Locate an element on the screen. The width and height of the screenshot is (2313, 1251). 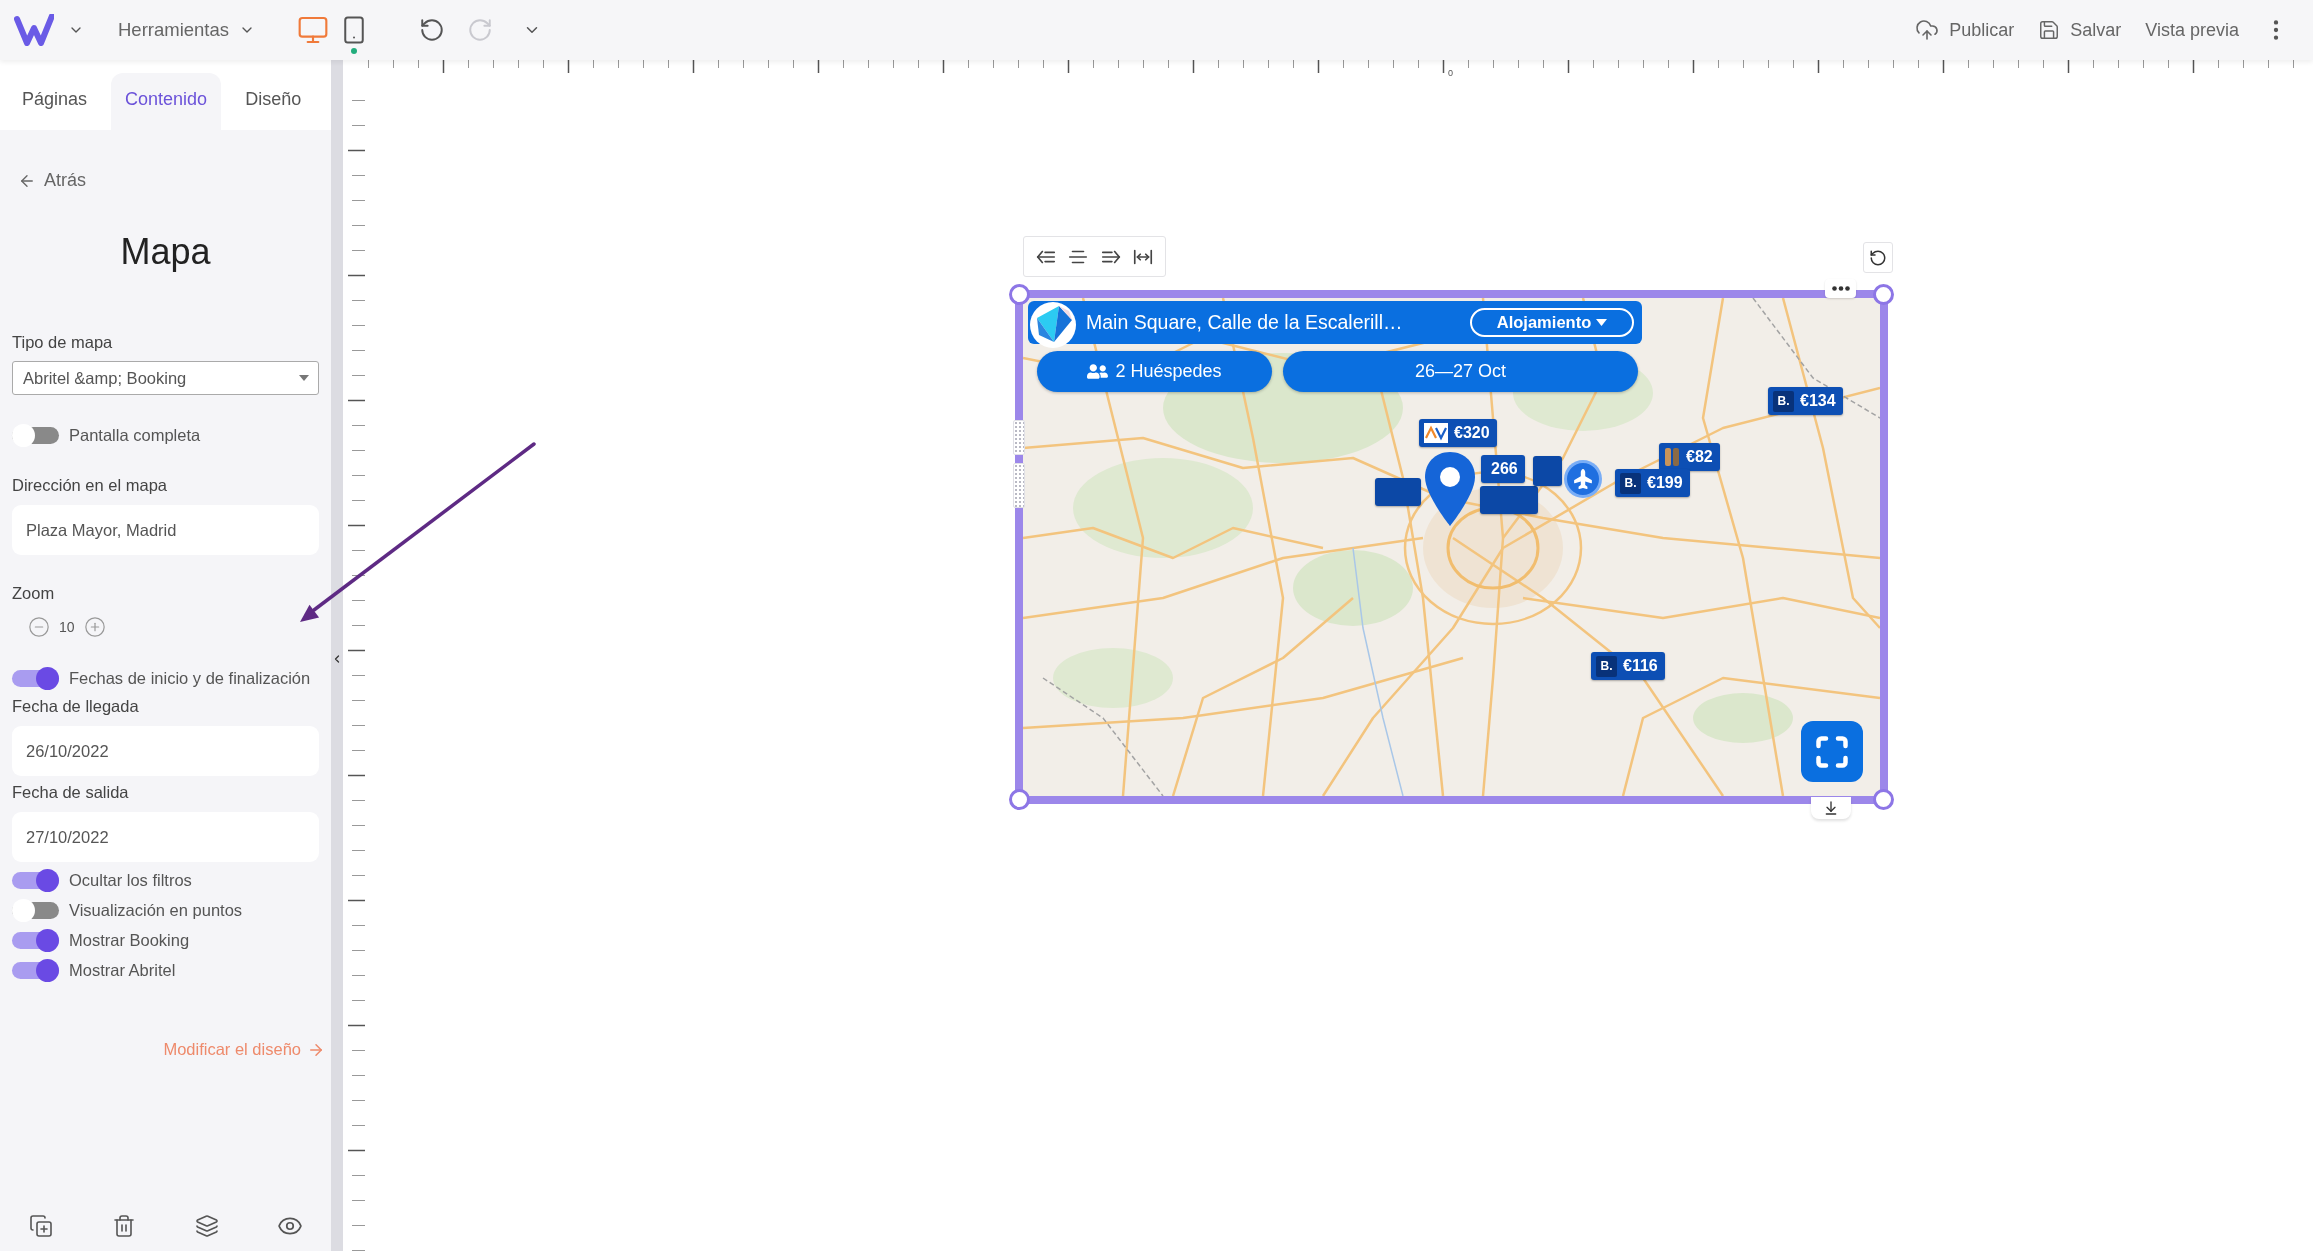
panel-title: Mapa is located at coordinates (165, 252).